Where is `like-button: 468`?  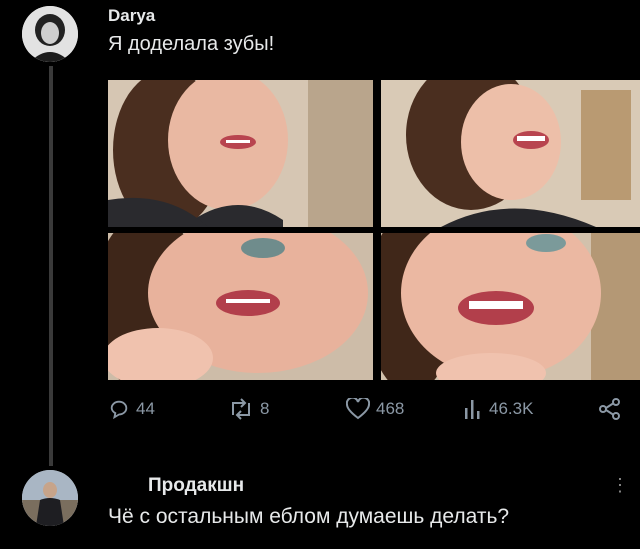
like-button: 468 is located at coordinates (375, 409).